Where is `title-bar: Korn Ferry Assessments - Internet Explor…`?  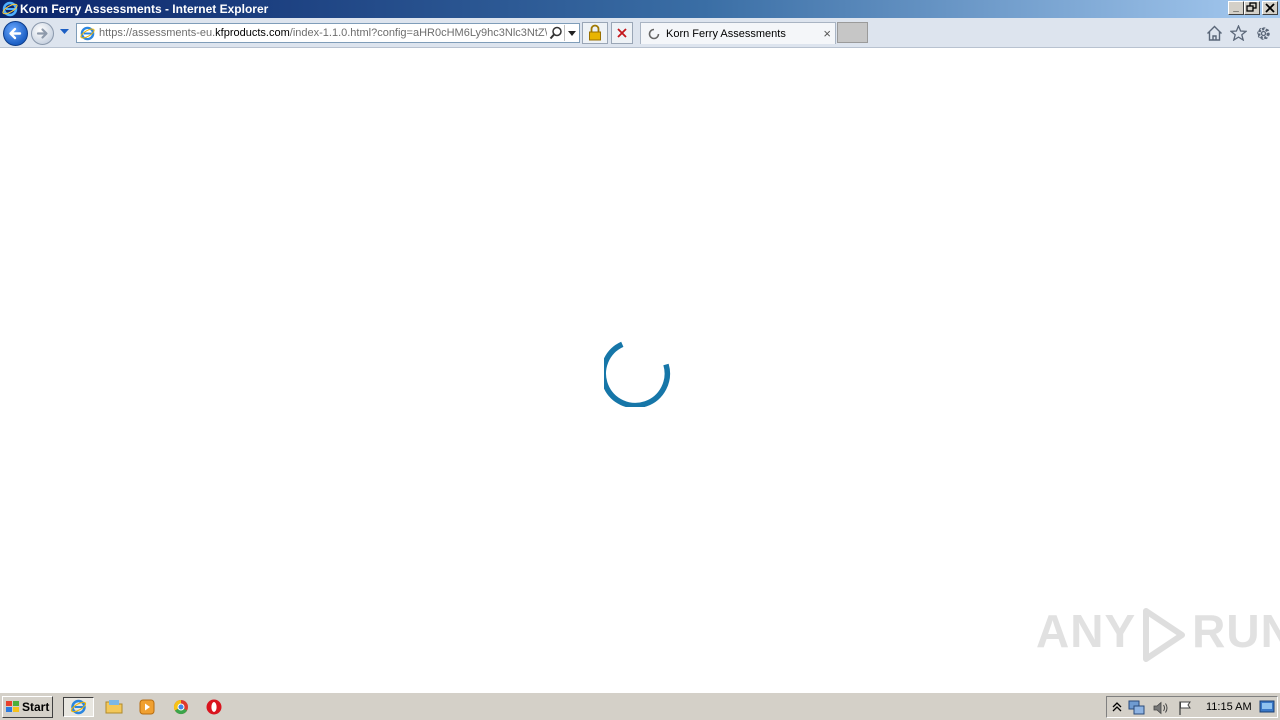 title-bar: Korn Ferry Assessments - Internet Explor… is located at coordinates (640, 9).